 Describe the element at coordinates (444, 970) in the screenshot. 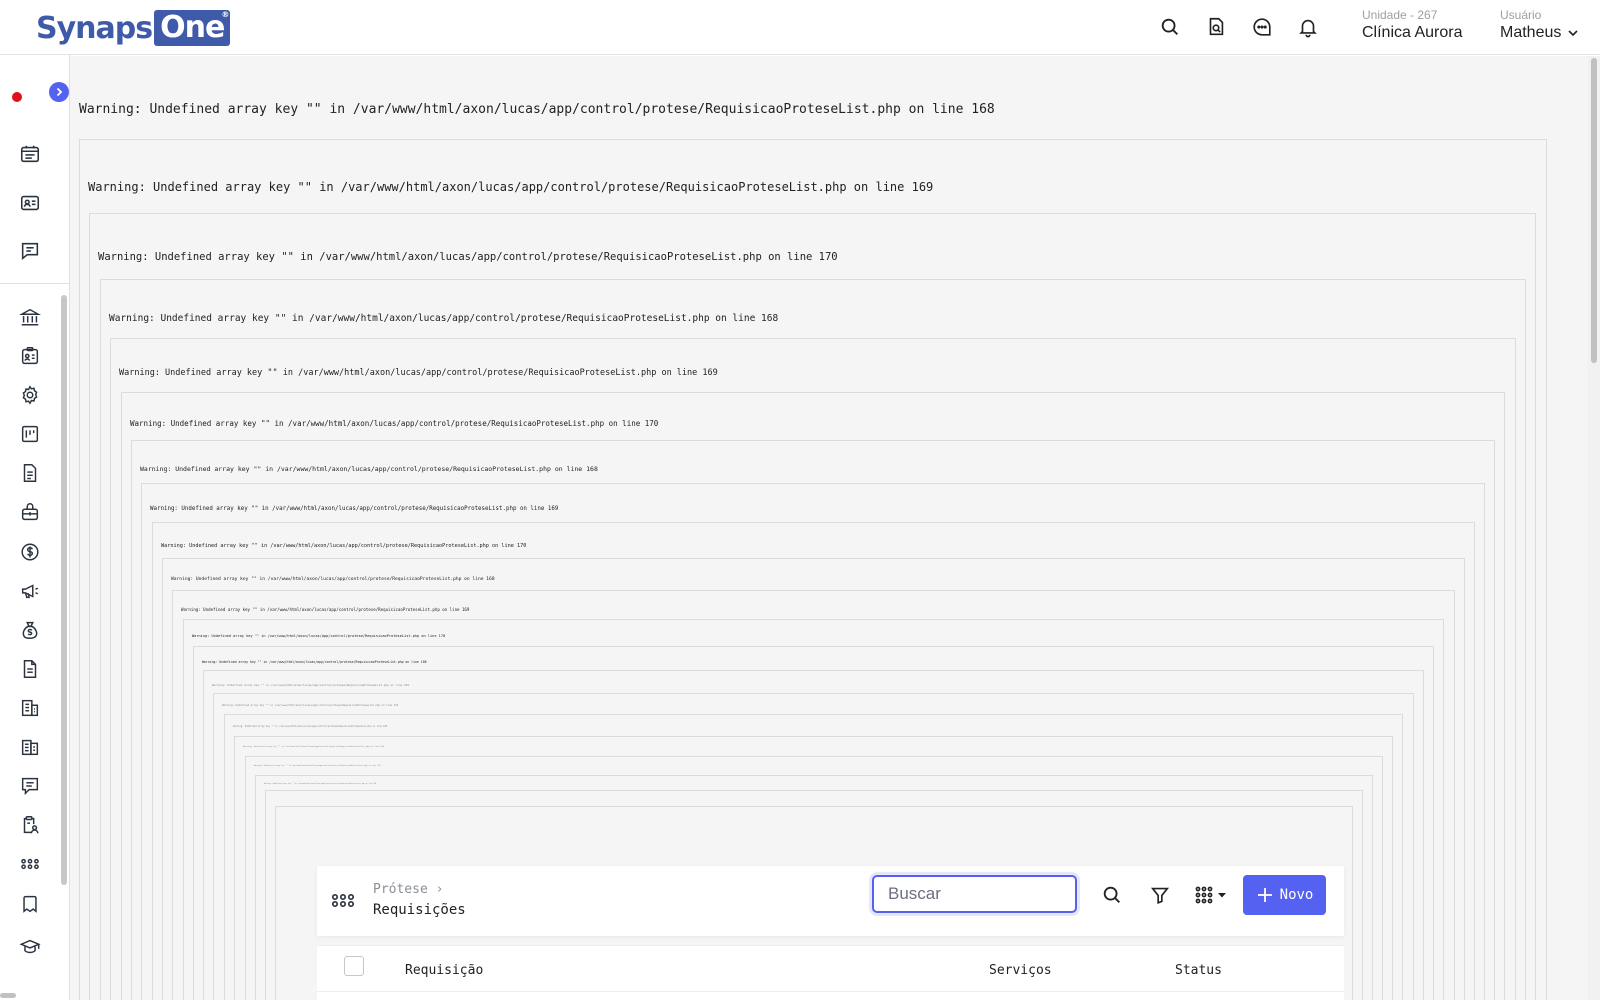

I see `column-header-requisicao: Requisição` at that location.